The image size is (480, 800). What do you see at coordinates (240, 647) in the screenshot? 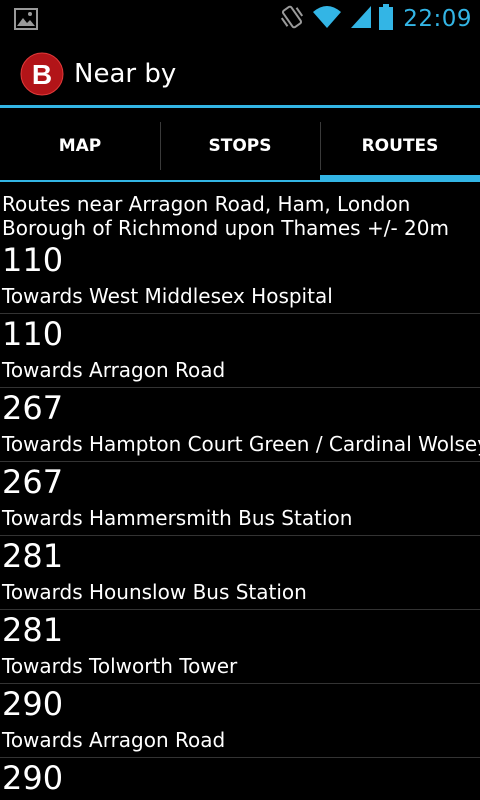
I see `route-list-item: 281 Towards Tolworth Tower` at bounding box center [240, 647].